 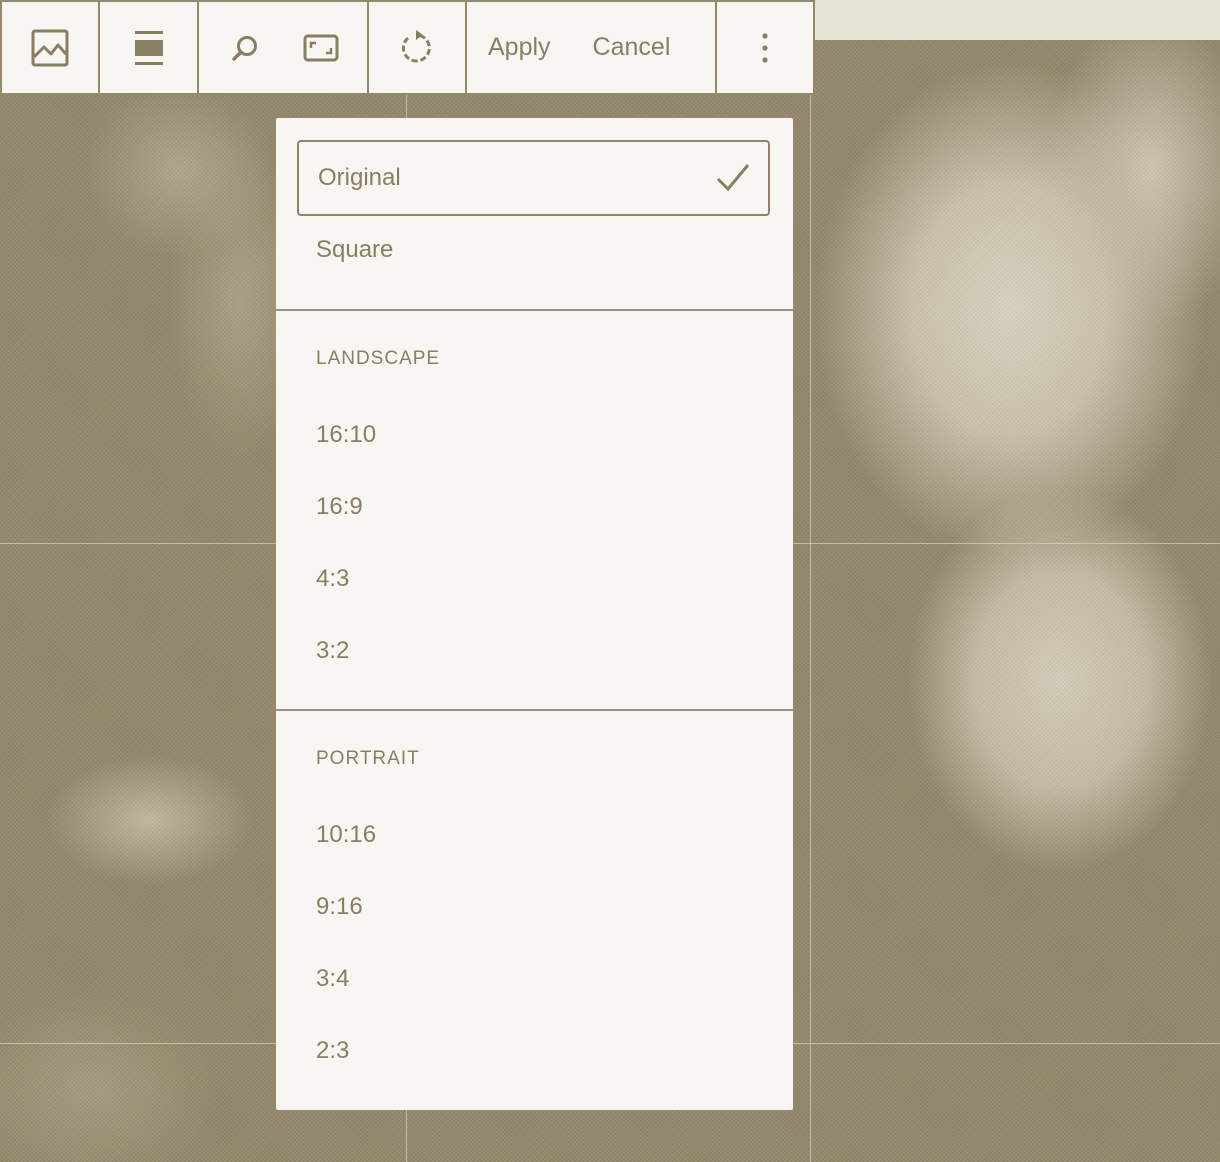 I want to click on menu-item-label: 4:3, so click(x=333, y=578).